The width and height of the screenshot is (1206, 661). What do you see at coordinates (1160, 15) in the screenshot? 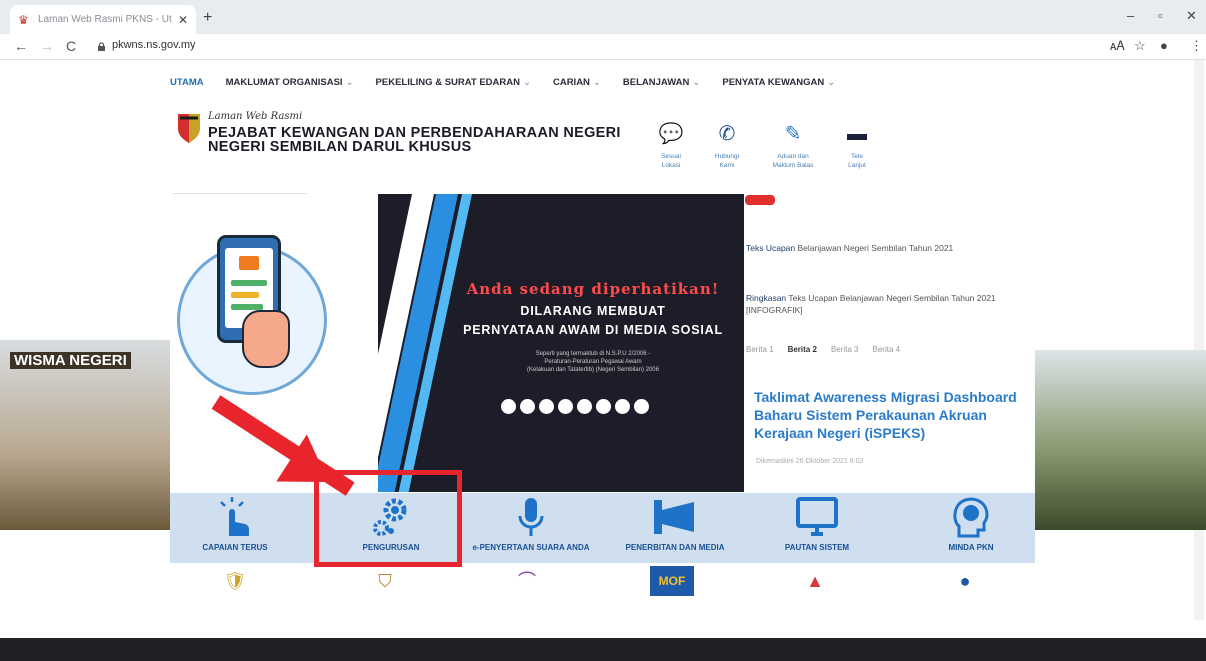
I see `restore-icon: ▫` at bounding box center [1160, 15].